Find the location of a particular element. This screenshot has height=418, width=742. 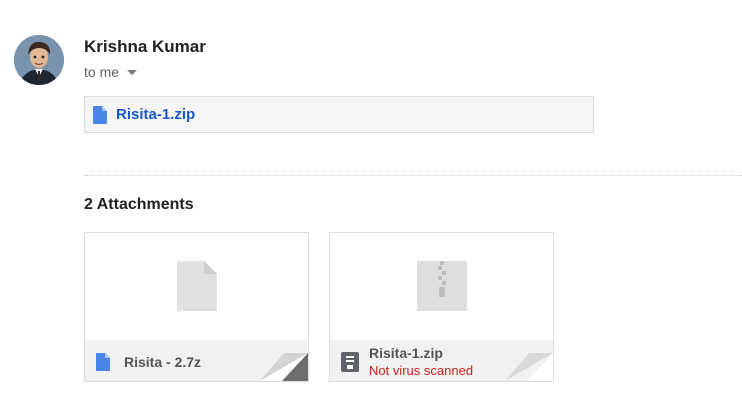

section-divider is located at coordinates (413, 175).